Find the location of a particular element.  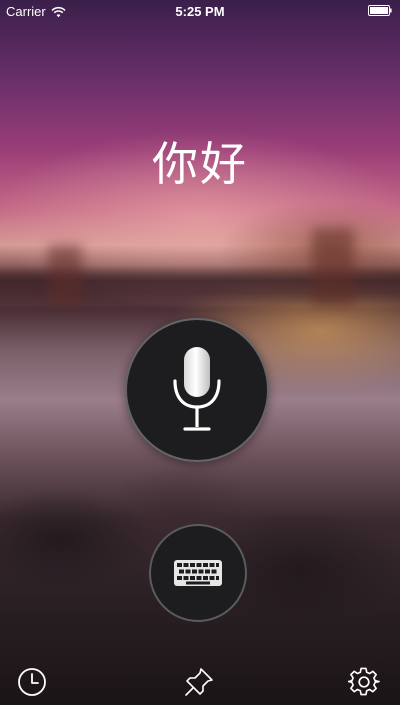

pin-icon is located at coordinates (199, 682).